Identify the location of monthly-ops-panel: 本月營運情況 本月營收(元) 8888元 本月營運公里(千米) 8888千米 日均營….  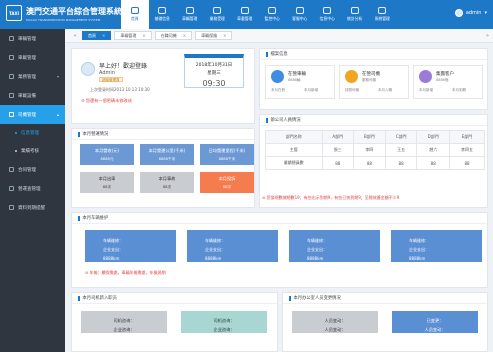
(163, 168).